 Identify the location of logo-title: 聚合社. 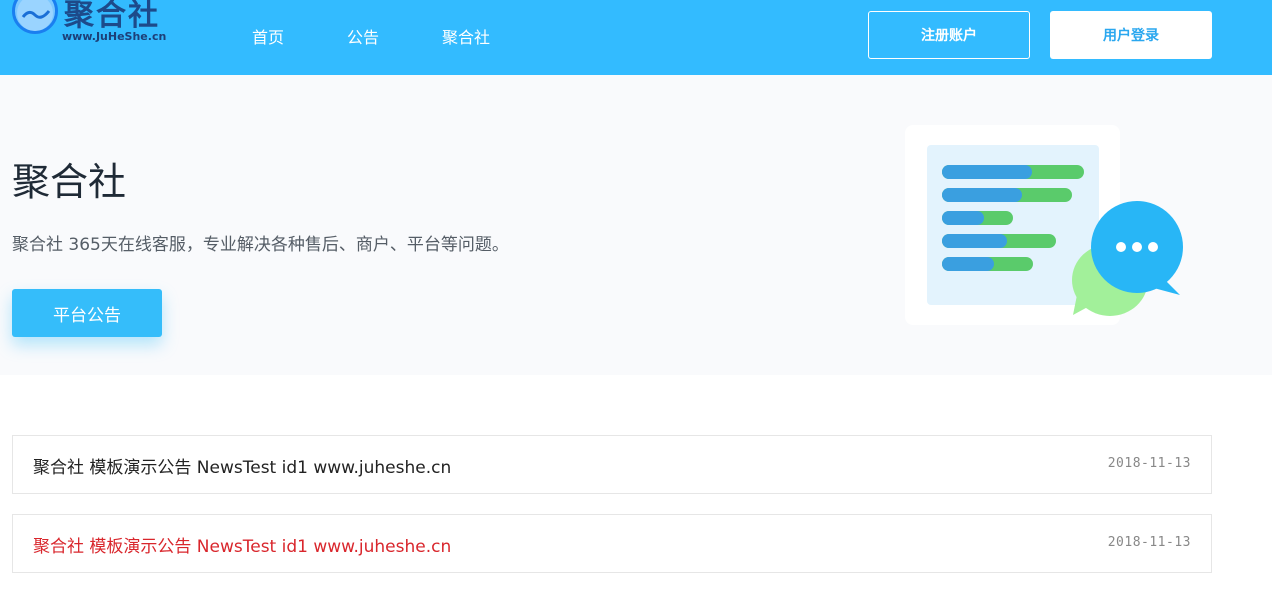
(112, 16).